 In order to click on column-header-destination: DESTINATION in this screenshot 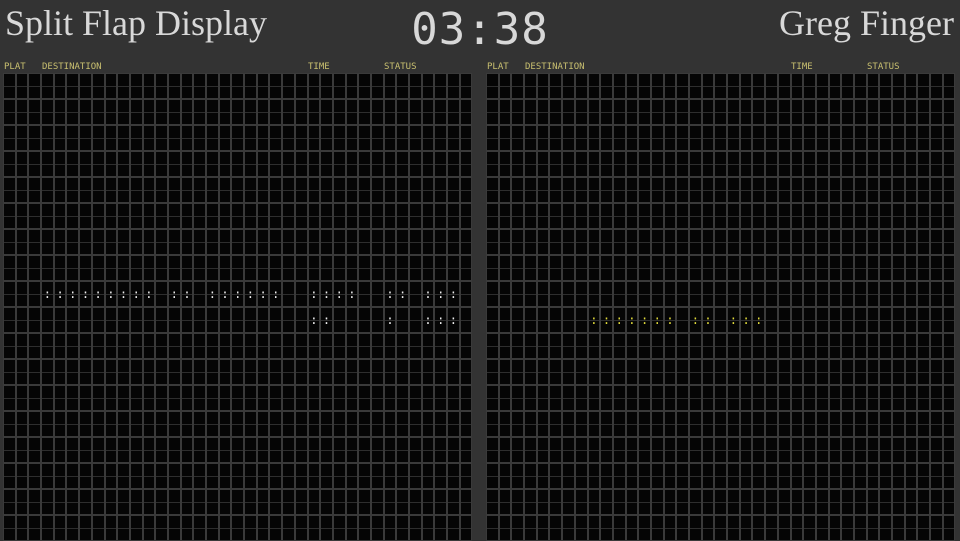, I will do `click(72, 67)`.